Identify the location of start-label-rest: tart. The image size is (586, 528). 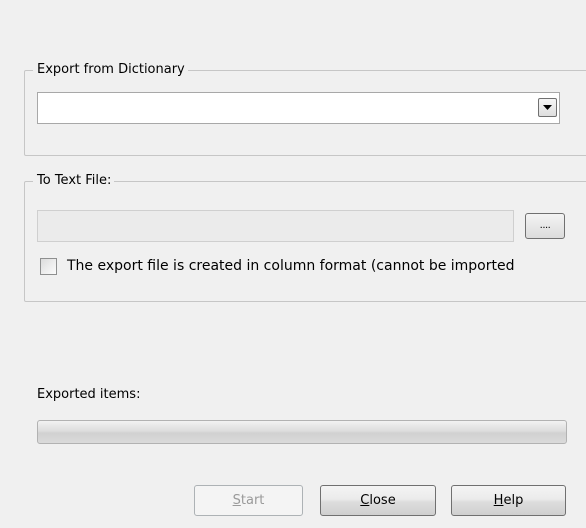
(252, 500).